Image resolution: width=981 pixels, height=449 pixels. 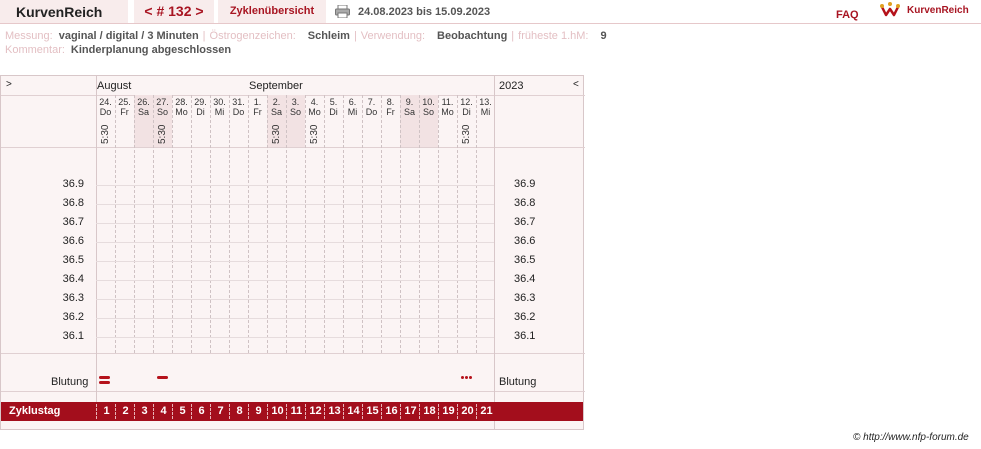 What do you see at coordinates (73, 298) in the screenshot?
I see `temp-tick-left: 36.3` at bounding box center [73, 298].